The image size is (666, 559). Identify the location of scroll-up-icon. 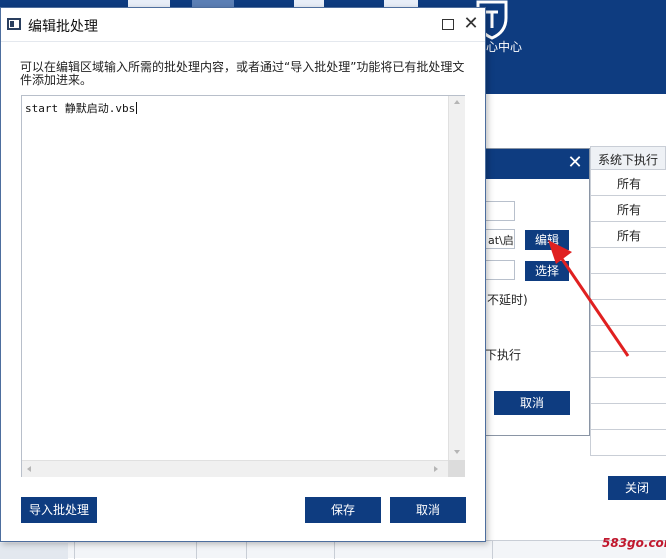
(457, 102).